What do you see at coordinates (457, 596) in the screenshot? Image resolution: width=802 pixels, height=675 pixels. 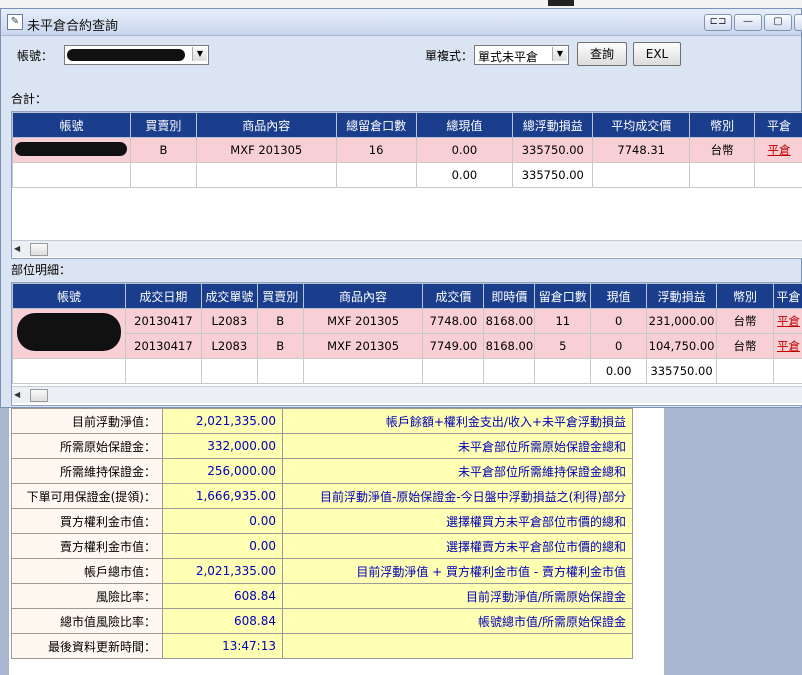 I see `summary-description: 目前浮動淨值/所需原始保證金` at bounding box center [457, 596].